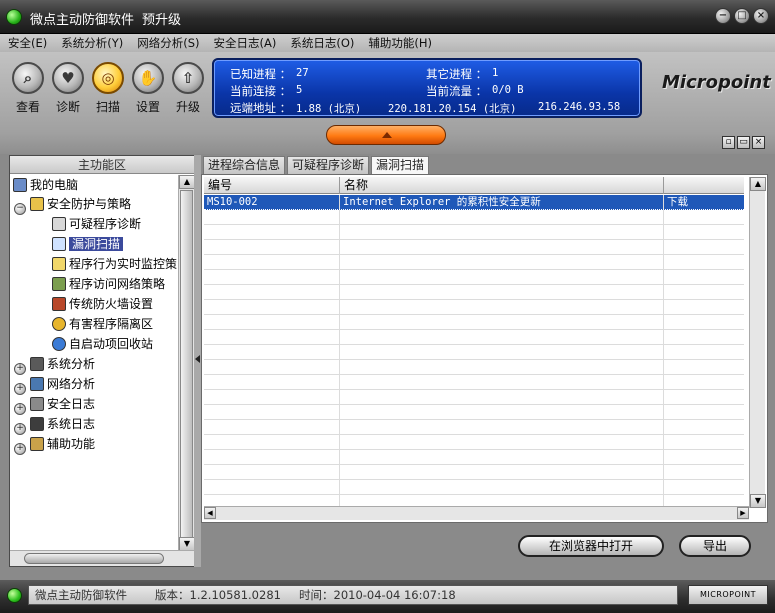 The height and width of the screenshot is (613, 775). What do you see at coordinates (92, 43) in the screenshot?
I see `menu-system-analysis: 系统分析(Y)` at bounding box center [92, 43].